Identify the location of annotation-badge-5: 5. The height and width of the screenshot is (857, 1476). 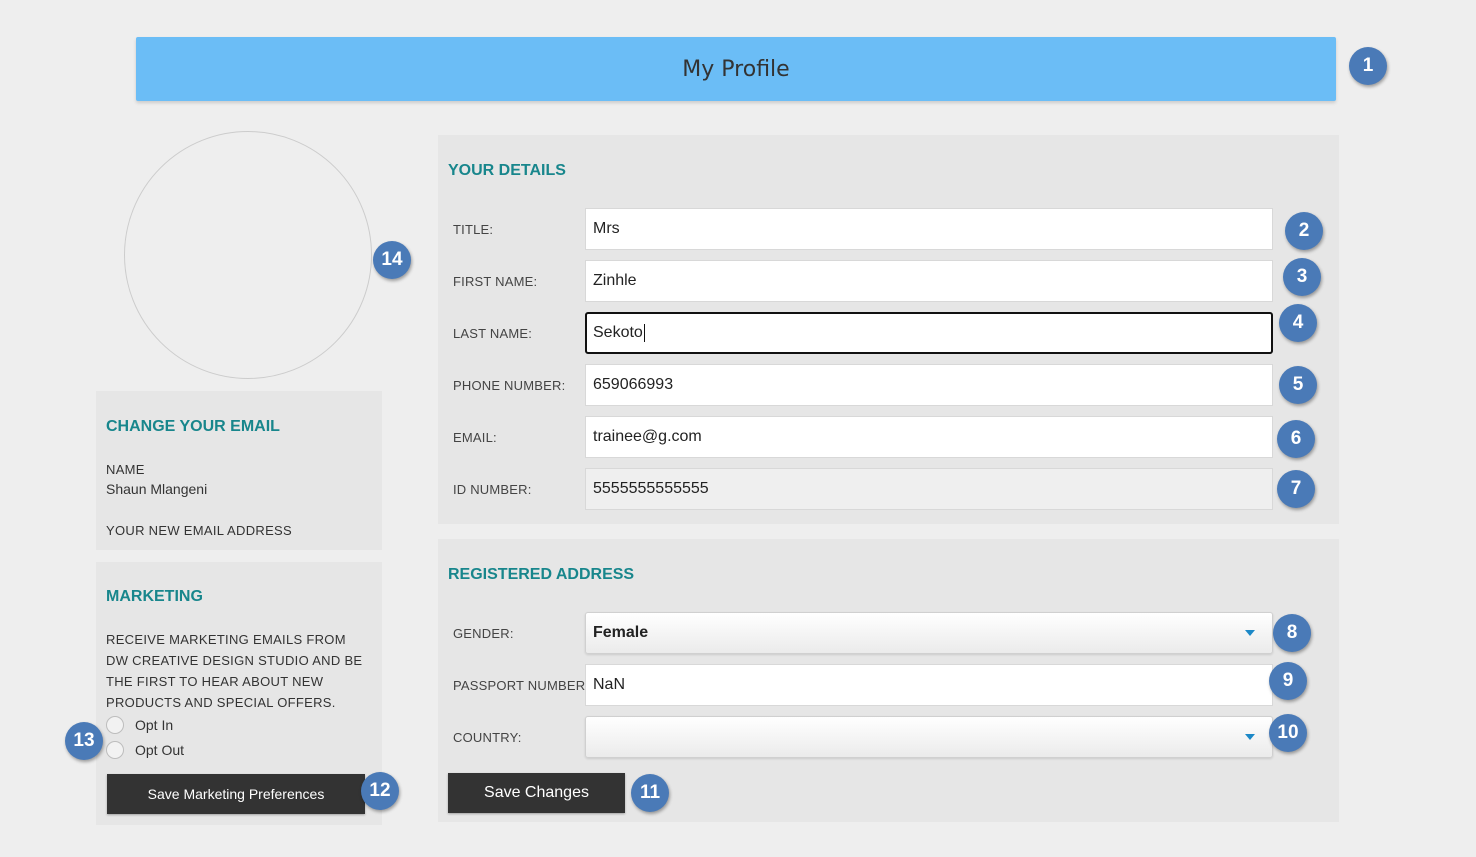
(1298, 385).